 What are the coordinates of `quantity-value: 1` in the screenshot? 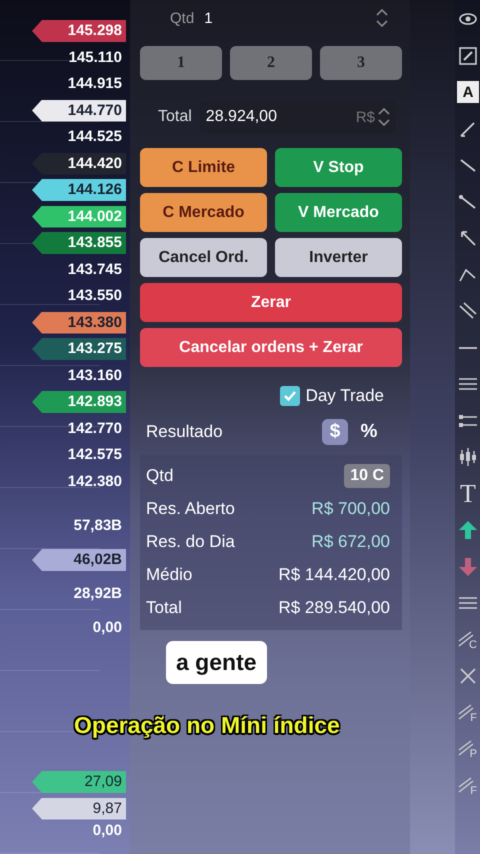 It's located at (208, 18).